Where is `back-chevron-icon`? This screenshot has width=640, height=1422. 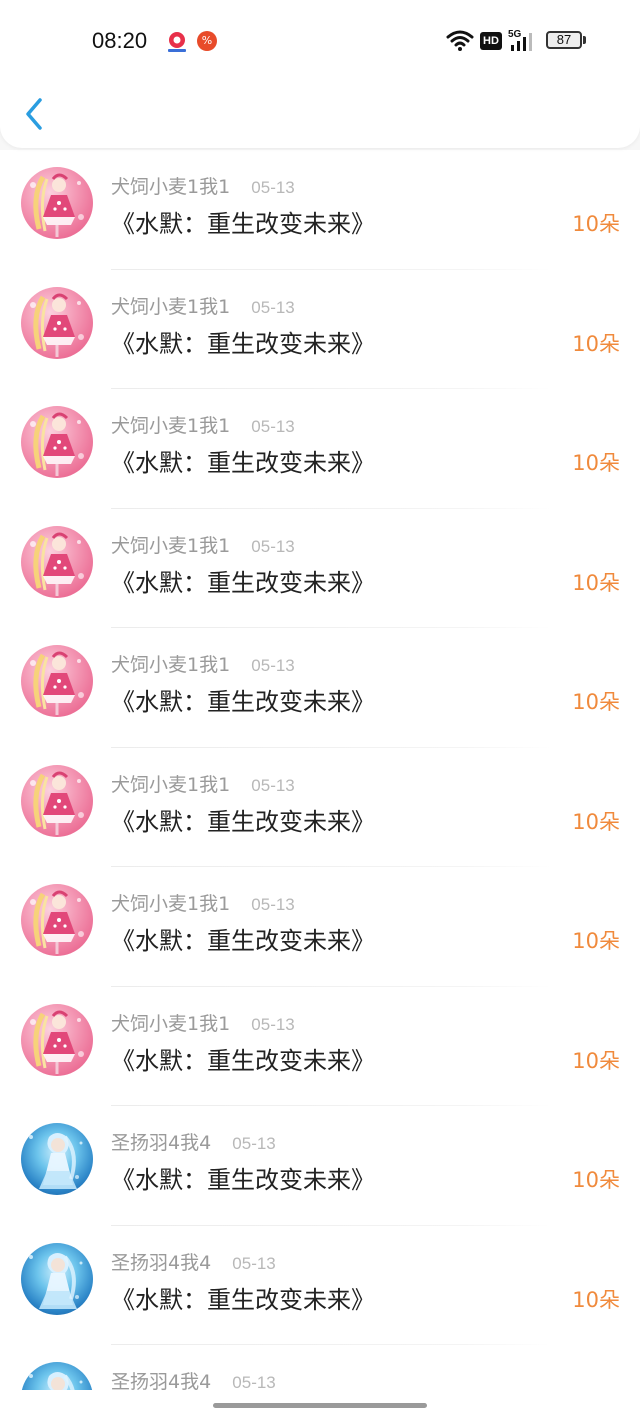 back-chevron-icon is located at coordinates (34, 114).